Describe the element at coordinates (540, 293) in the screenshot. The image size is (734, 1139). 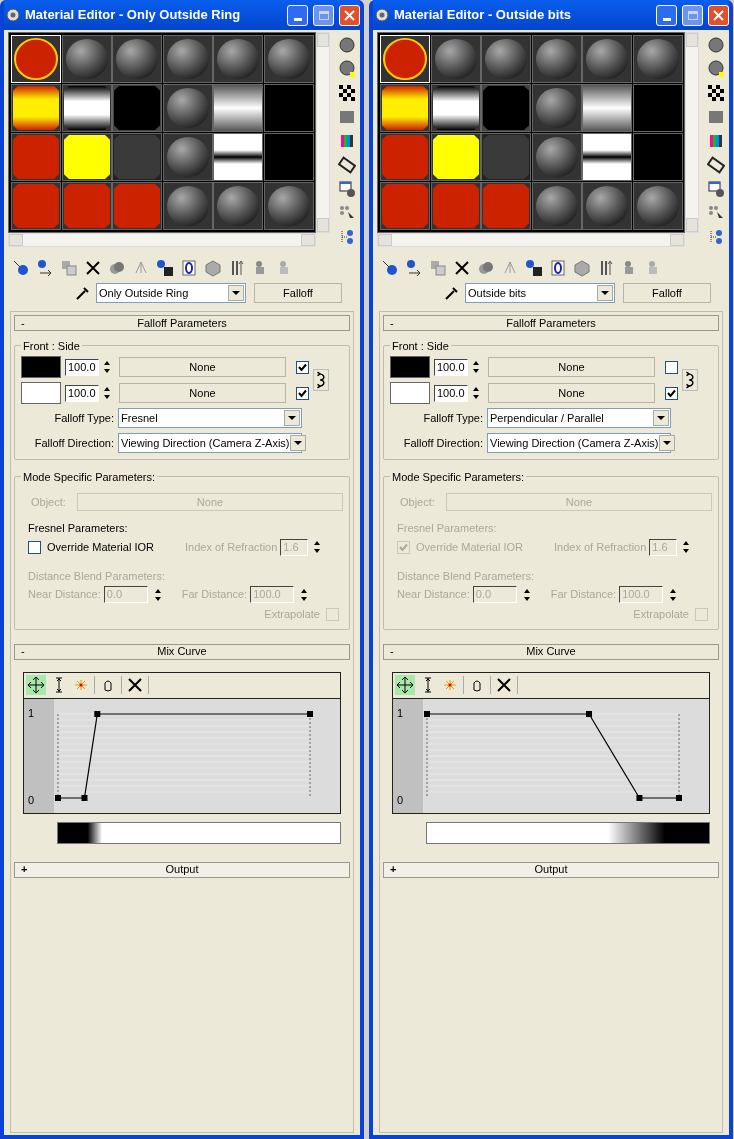
I see `dropdown: Outside bits` at that location.